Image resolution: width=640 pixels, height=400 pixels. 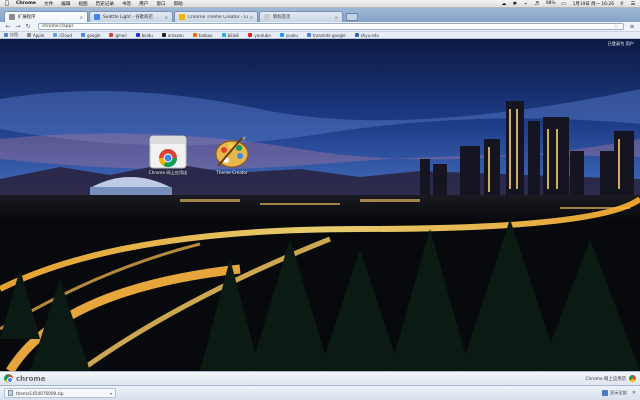 I want to click on brand-text: chrome, so click(x=31, y=378).